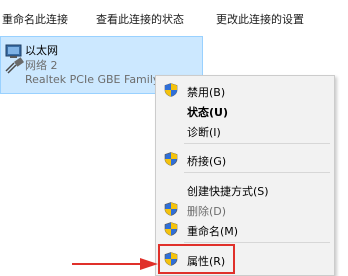  Describe the element at coordinates (245, 229) in the screenshot. I see `menu-item-rename: 重命名(M)` at that location.